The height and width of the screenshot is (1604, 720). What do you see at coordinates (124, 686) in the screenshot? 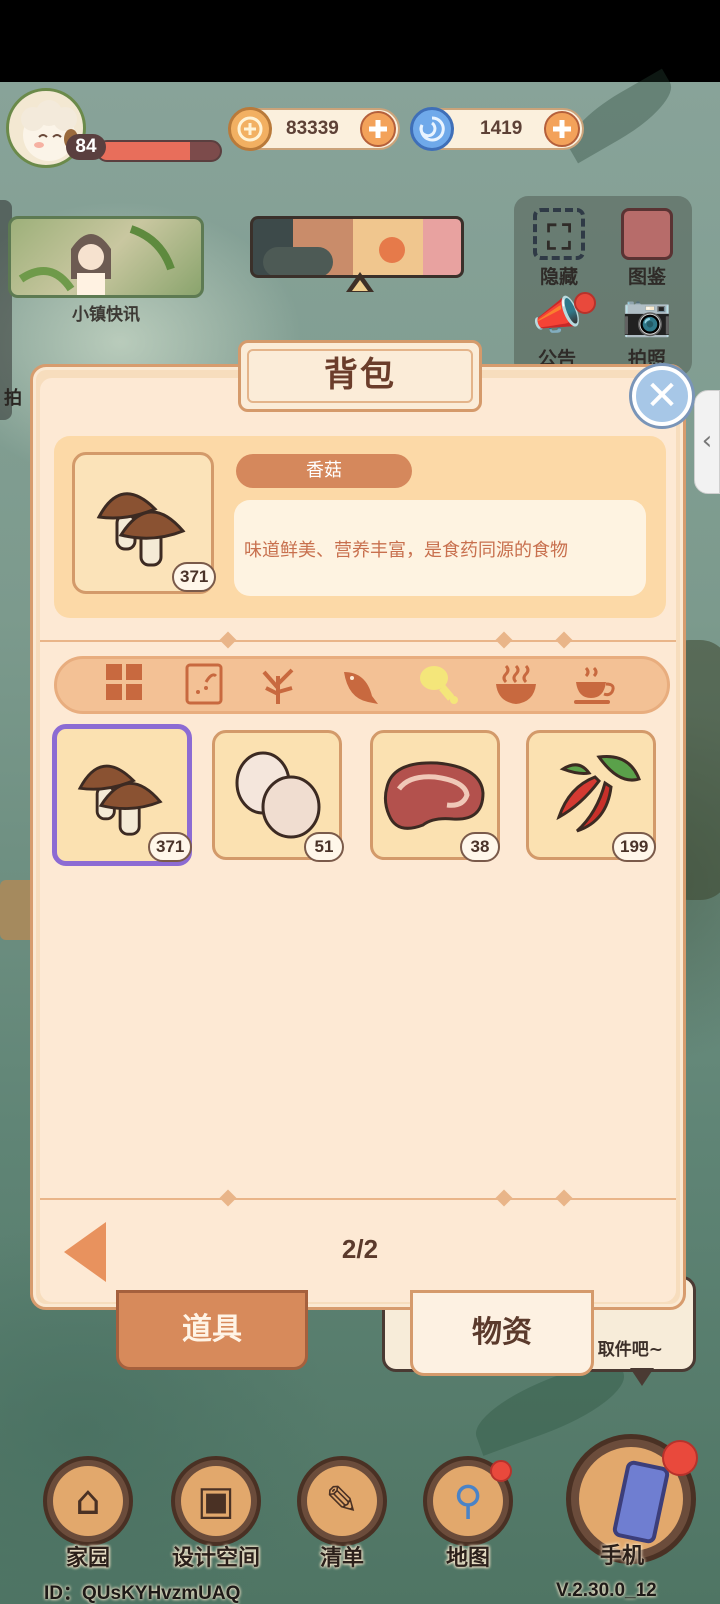
I see `all-grid-icon` at bounding box center [124, 686].